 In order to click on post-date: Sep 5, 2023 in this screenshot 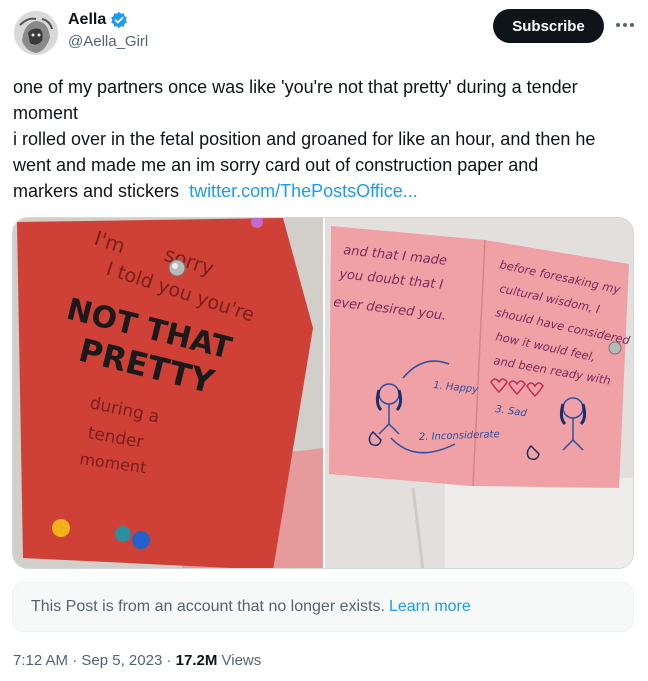, I will do `click(121, 660)`.